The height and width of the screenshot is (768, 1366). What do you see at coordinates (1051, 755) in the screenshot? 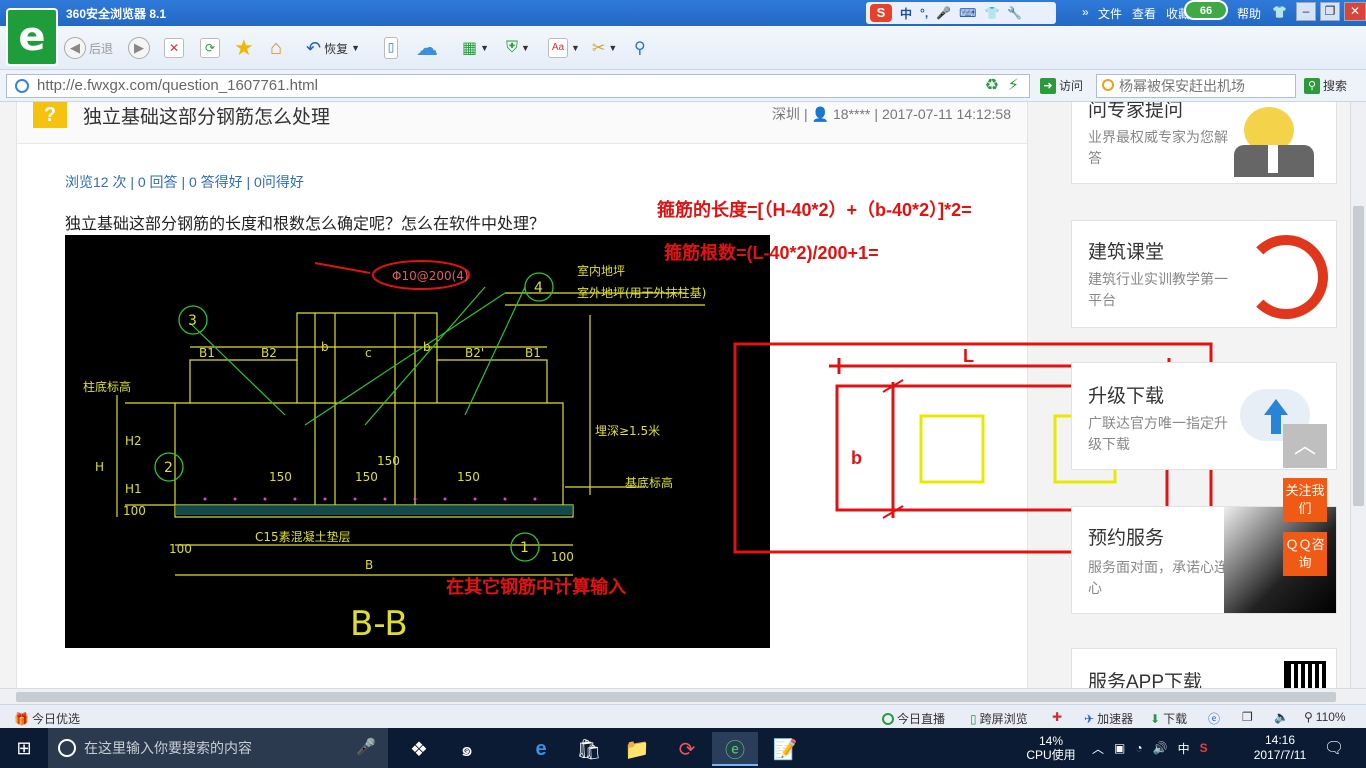
I see `cpu-label: CPU使用` at bounding box center [1051, 755].